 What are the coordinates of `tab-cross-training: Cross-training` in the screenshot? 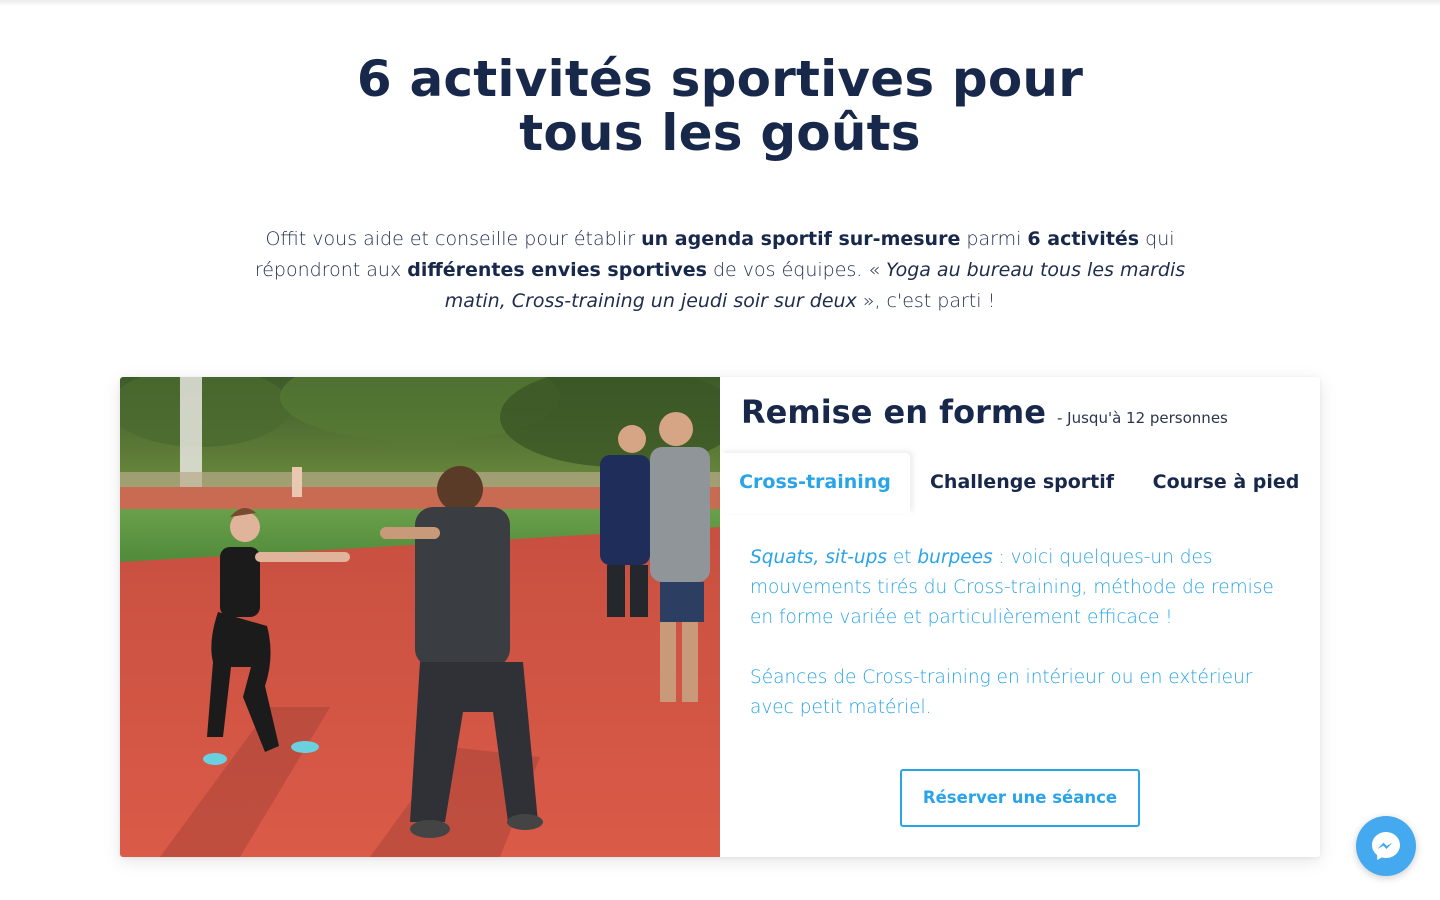 It's located at (815, 483).